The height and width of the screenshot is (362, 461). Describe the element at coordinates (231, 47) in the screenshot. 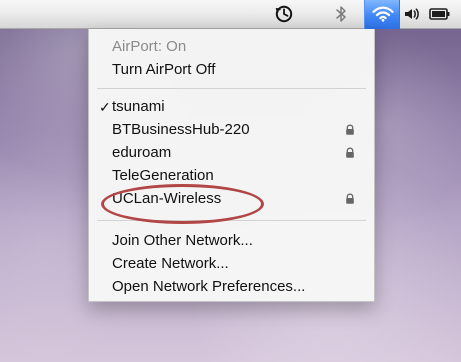

I see `airport-status-item: AirPort: On` at that location.